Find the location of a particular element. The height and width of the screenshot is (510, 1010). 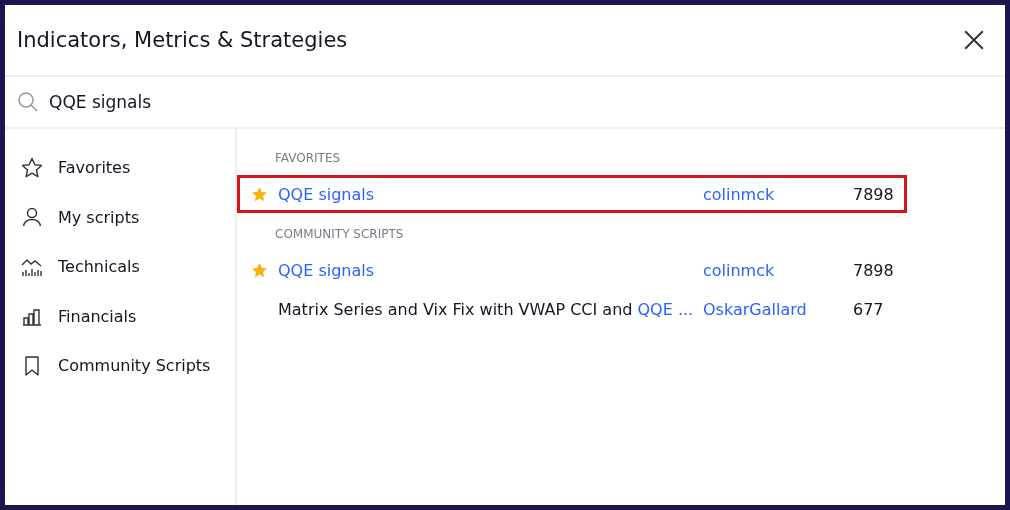

search-icon is located at coordinates (28, 102).